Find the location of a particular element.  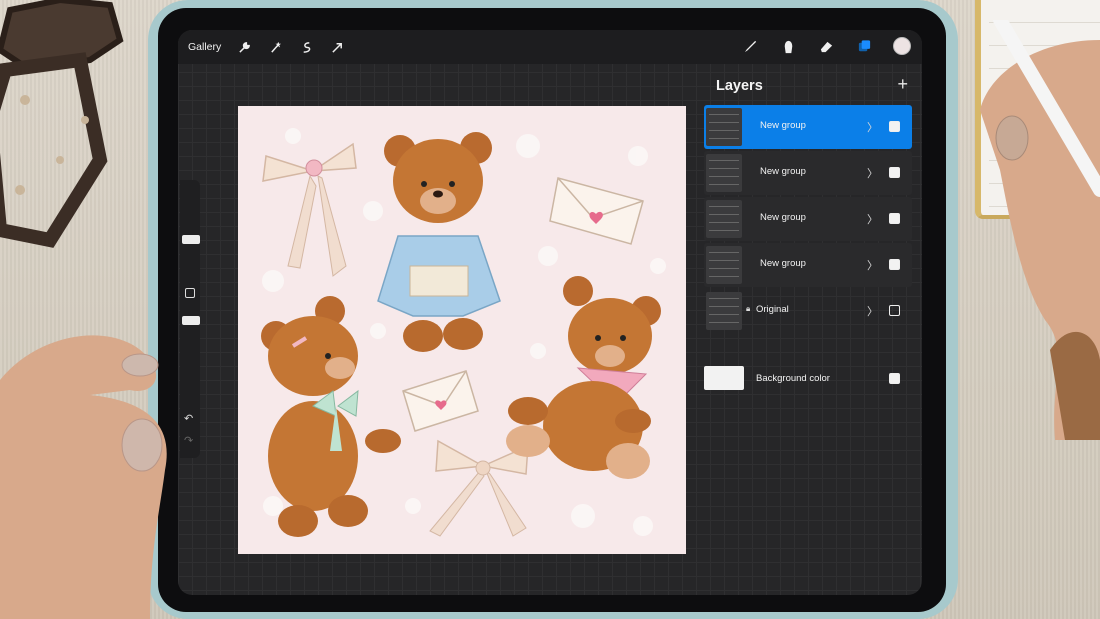

right-tool-group is located at coordinates (817, 46).